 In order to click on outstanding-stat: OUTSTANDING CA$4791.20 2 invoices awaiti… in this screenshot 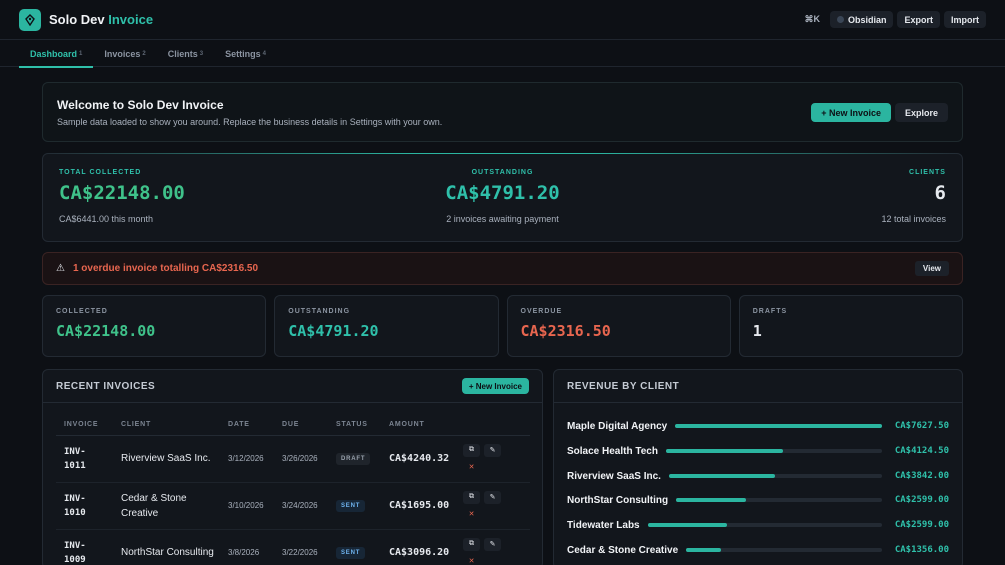, I will do `click(502, 197)`.